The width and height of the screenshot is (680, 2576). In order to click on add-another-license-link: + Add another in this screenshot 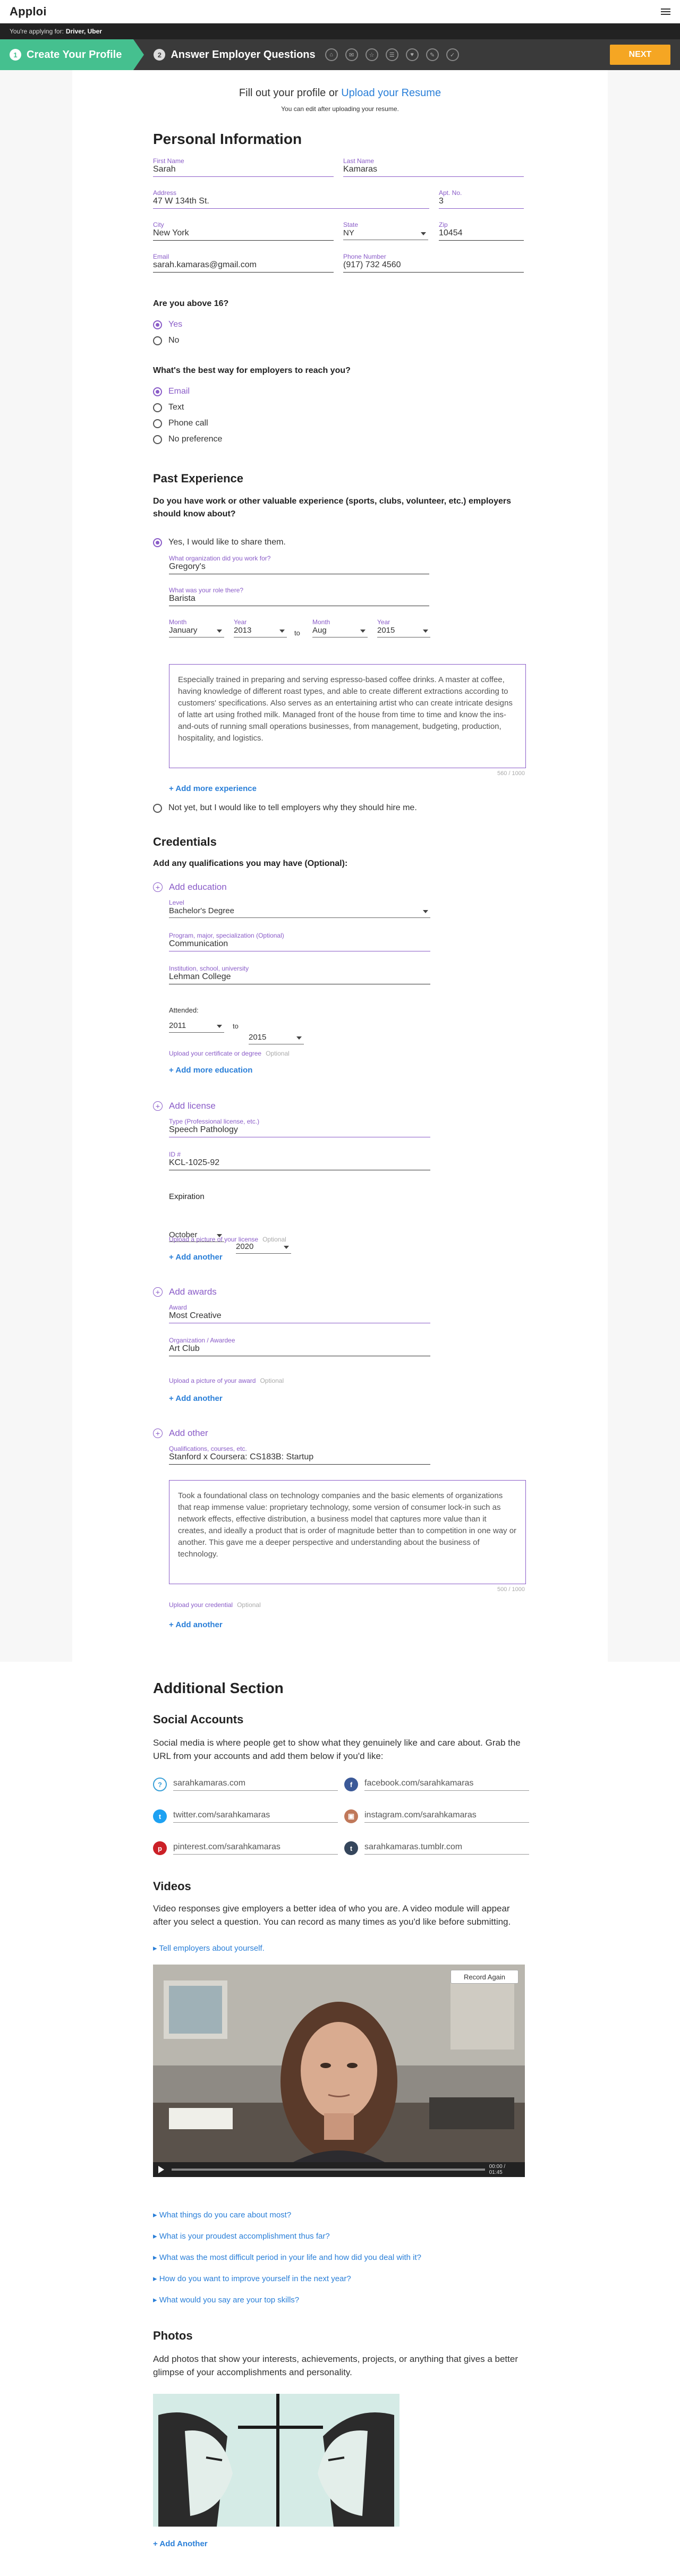, I will do `click(196, 1257)`.